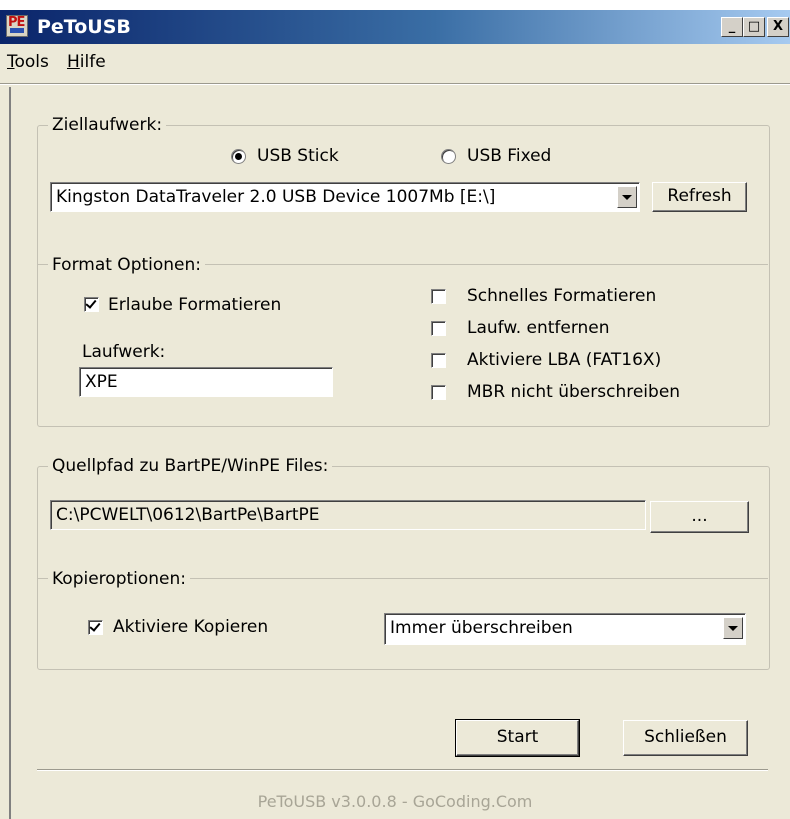 The image size is (790, 819). Describe the element at coordinates (438, 360) in the screenshot. I see `enable-lba-checkbox` at that location.